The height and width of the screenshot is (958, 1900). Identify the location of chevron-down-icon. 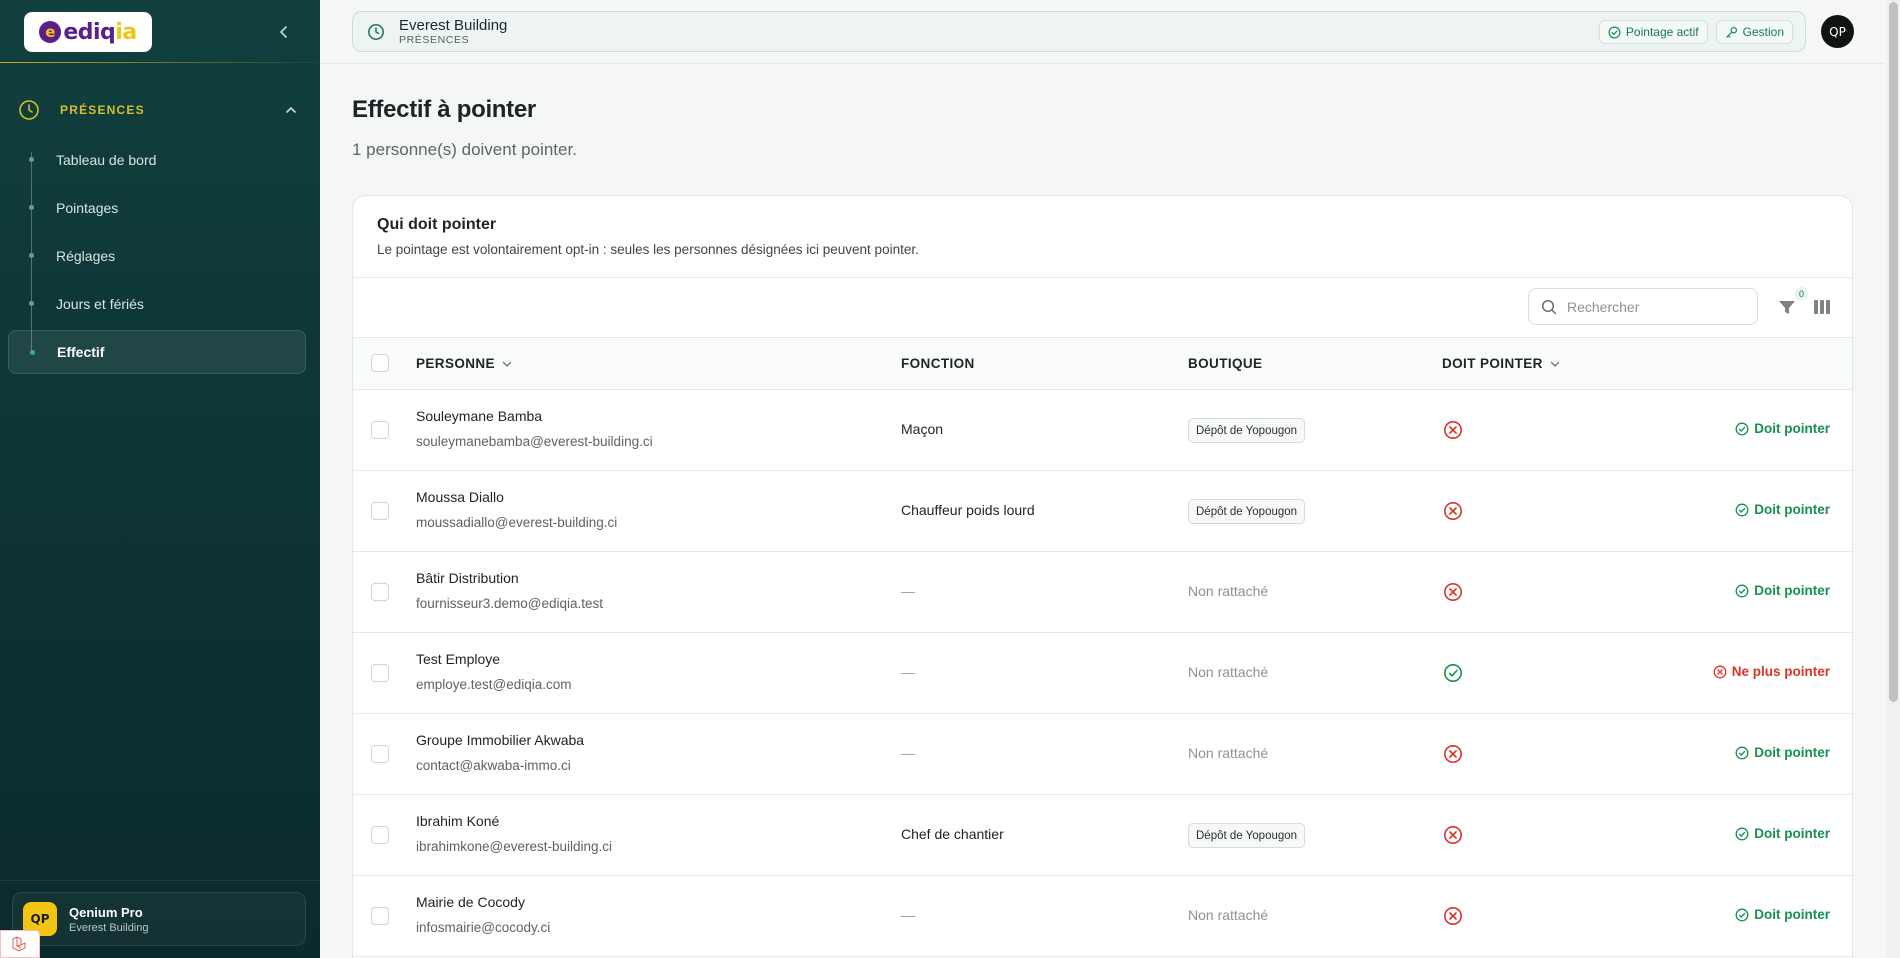
(1554, 364).